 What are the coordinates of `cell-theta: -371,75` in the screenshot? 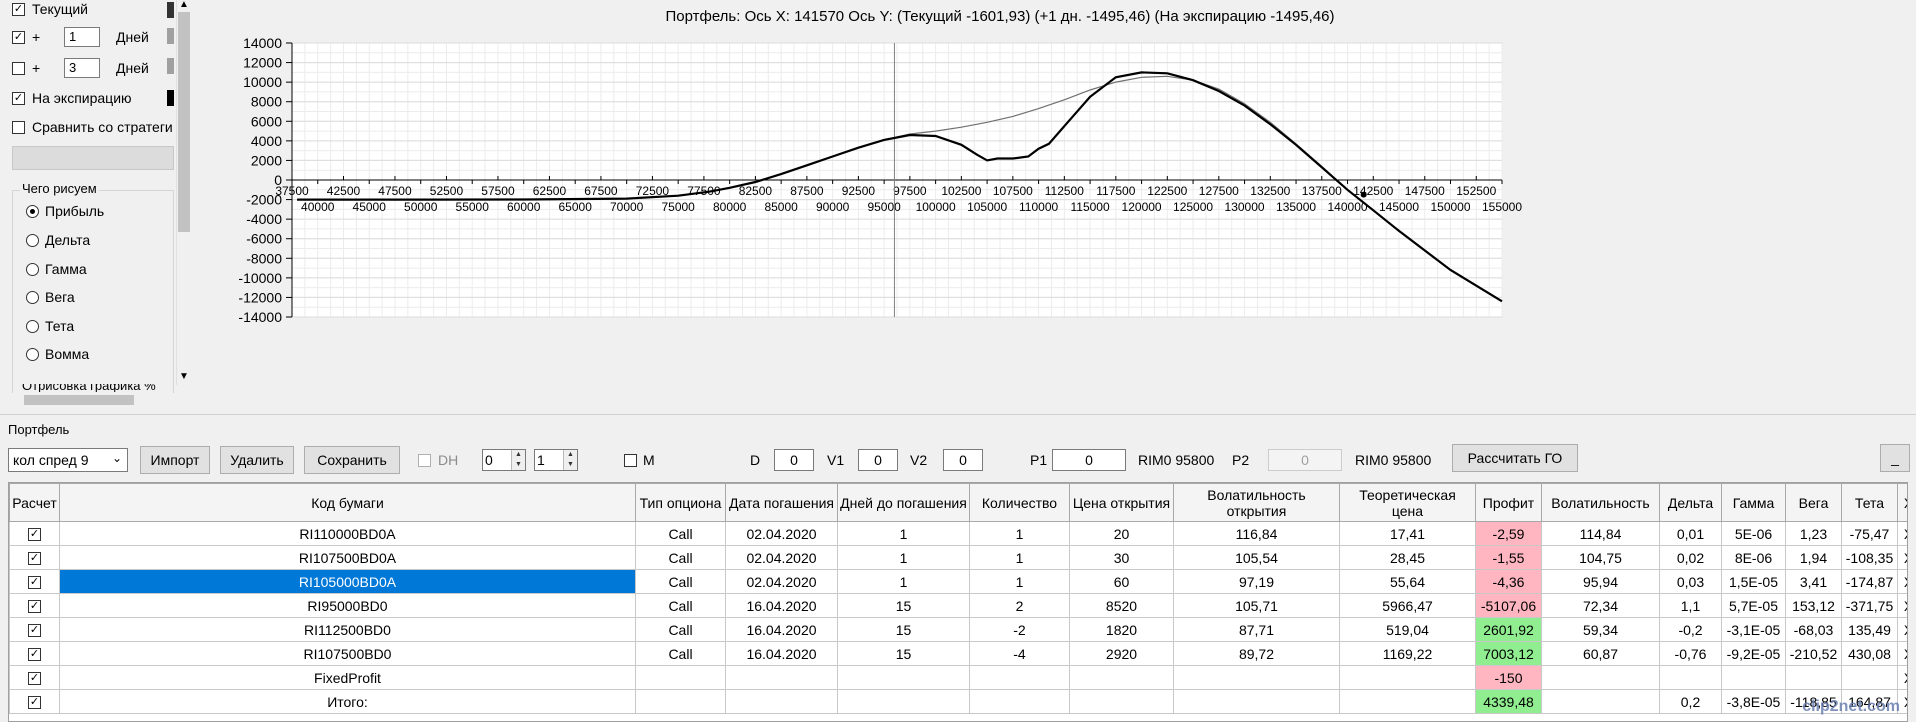 It's located at (1869, 605).